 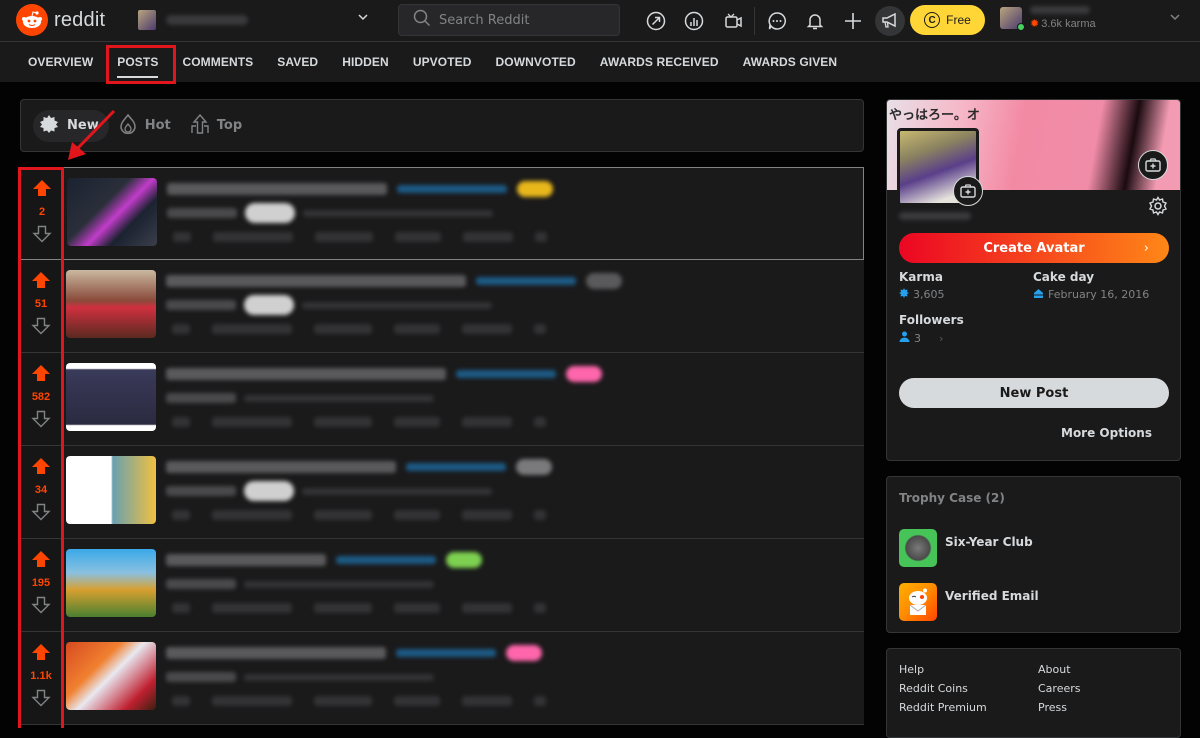 What do you see at coordinates (217, 62) in the screenshot?
I see `tab-comments: COMMENTS` at bounding box center [217, 62].